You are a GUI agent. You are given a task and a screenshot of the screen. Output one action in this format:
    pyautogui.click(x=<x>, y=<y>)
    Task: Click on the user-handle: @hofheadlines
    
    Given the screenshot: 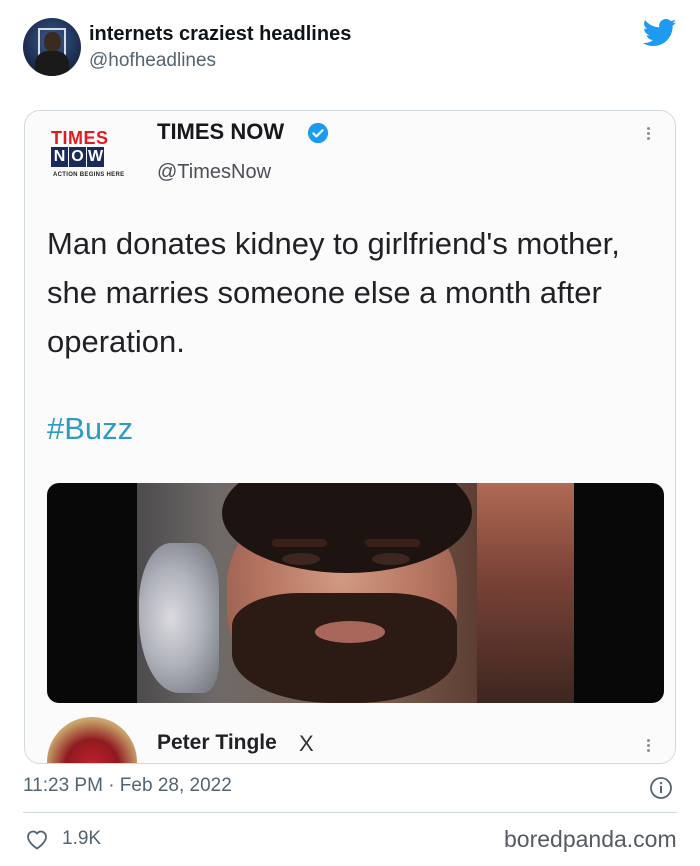 What is the action you would take?
    pyautogui.click(x=152, y=61)
    